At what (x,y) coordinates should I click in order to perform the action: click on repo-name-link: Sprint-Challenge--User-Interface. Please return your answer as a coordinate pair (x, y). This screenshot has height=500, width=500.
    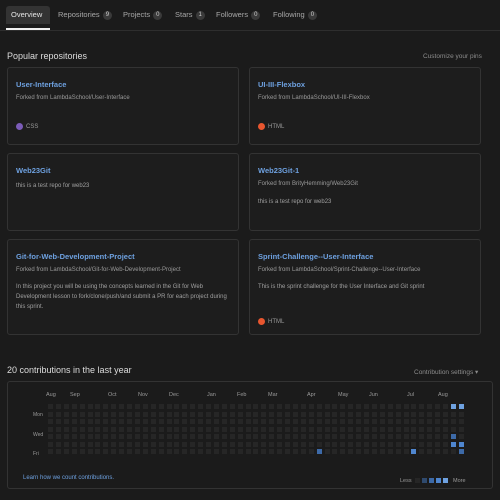
    Looking at the image, I should click on (315, 256).